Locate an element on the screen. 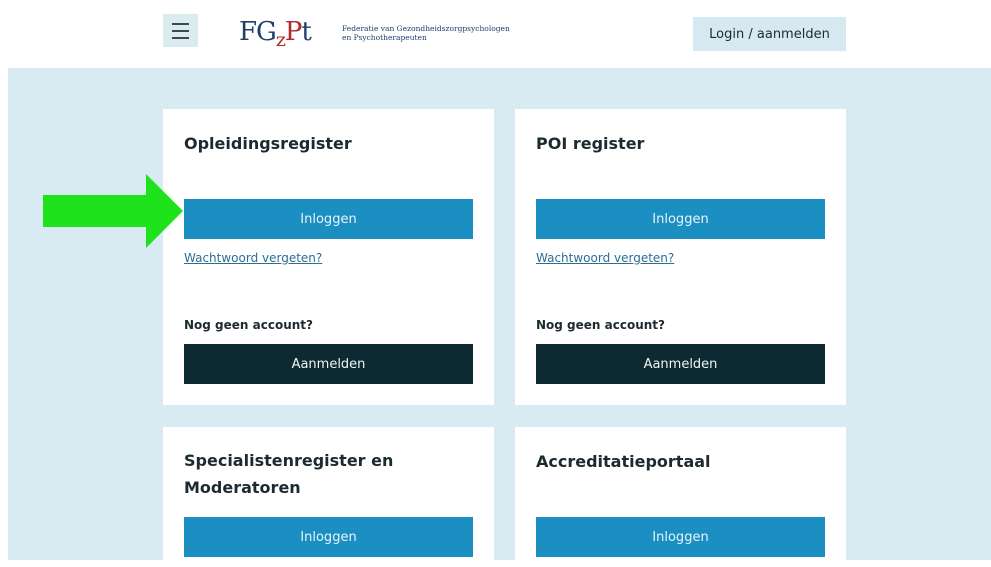  login-register-button: Login / aanmelden is located at coordinates (769, 34).